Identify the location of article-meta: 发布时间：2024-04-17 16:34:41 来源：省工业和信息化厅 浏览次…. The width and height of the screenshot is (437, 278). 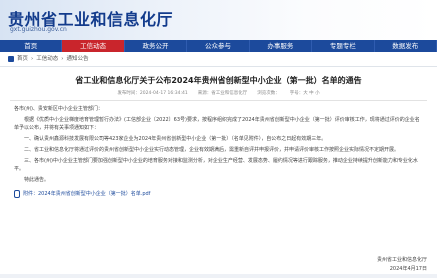
(218, 93).